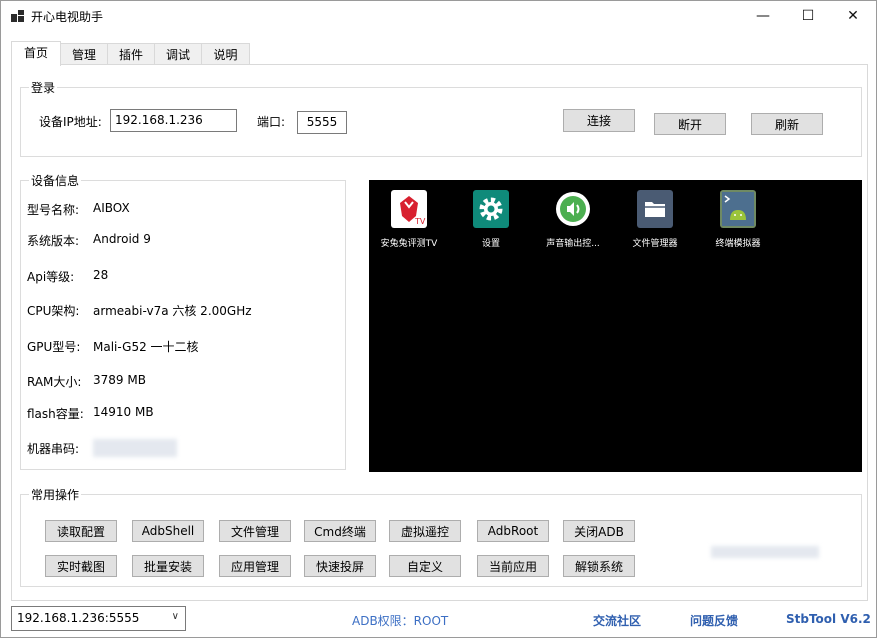 The height and width of the screenshot is (638, 877). What do you see at coordinates (55, 180) in the screenshot?
I see `device-info-title: 设备信息` at bounding box center [55, 180].